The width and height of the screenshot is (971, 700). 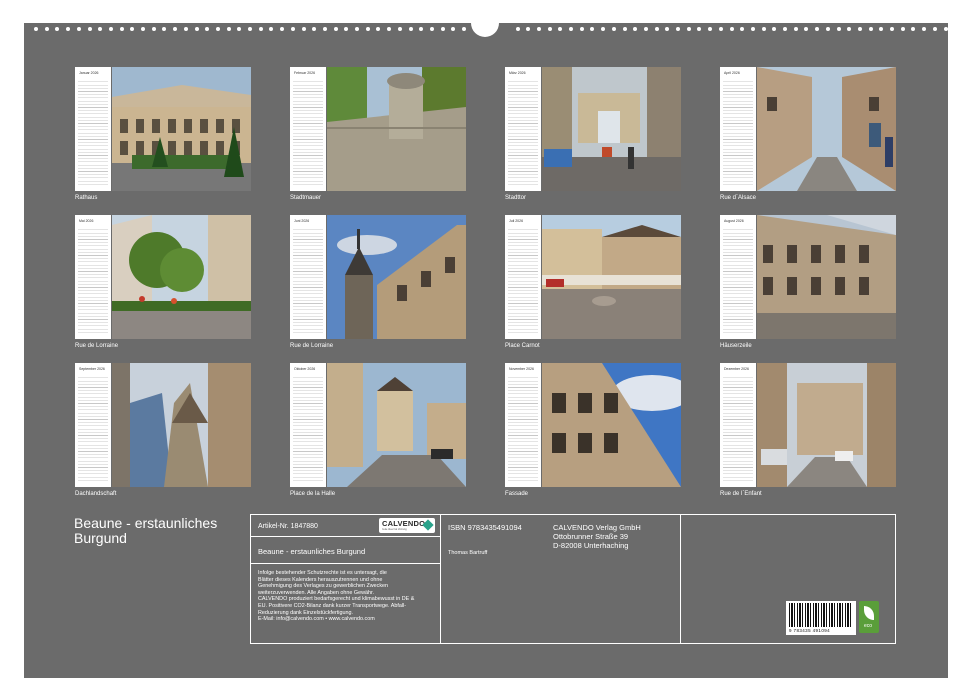 What do you see at coordinates (404, 523) in the screenshot?
I see `logo-text: CALVENDO` at bounding box center [404, 523].